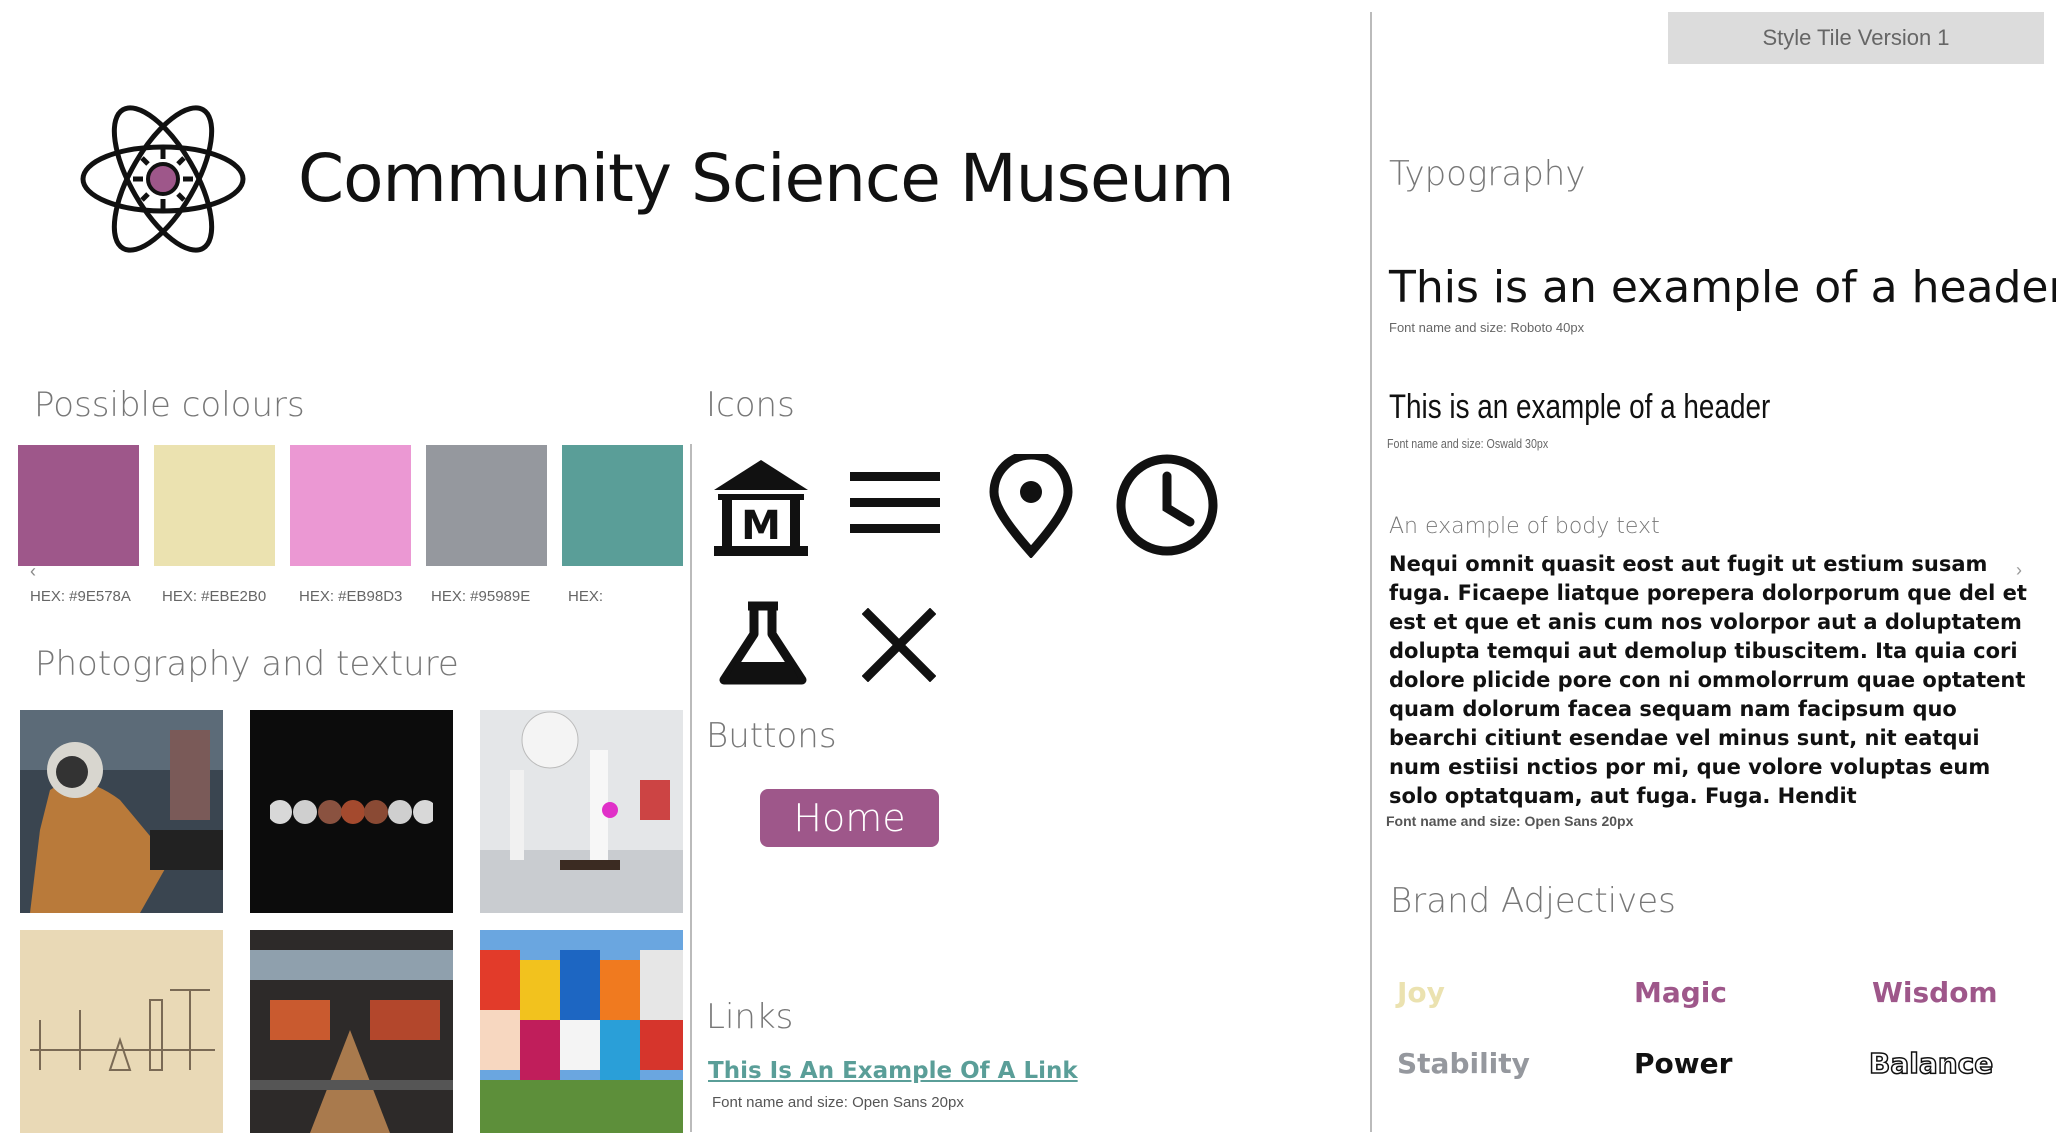 The image size is (2056, 1146). What do you see at coordinates (78, 505) in the screenshot?
I see `swatch-purple` at bounding box center [78, 505].